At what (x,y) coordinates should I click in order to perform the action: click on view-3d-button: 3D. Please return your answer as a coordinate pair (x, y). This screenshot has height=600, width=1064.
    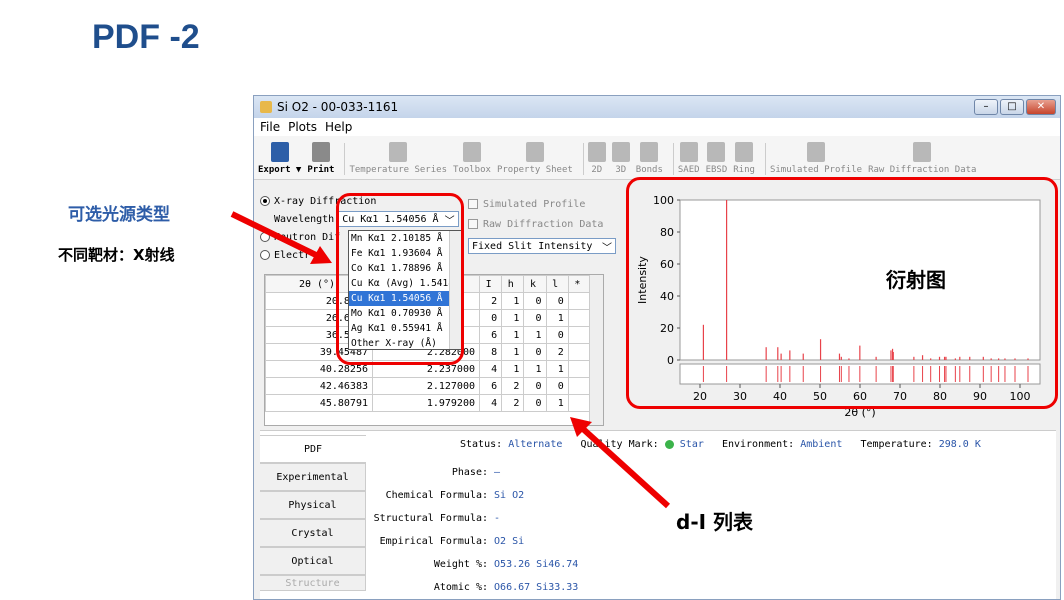
    Looking at the image, I should click on (620, 158).